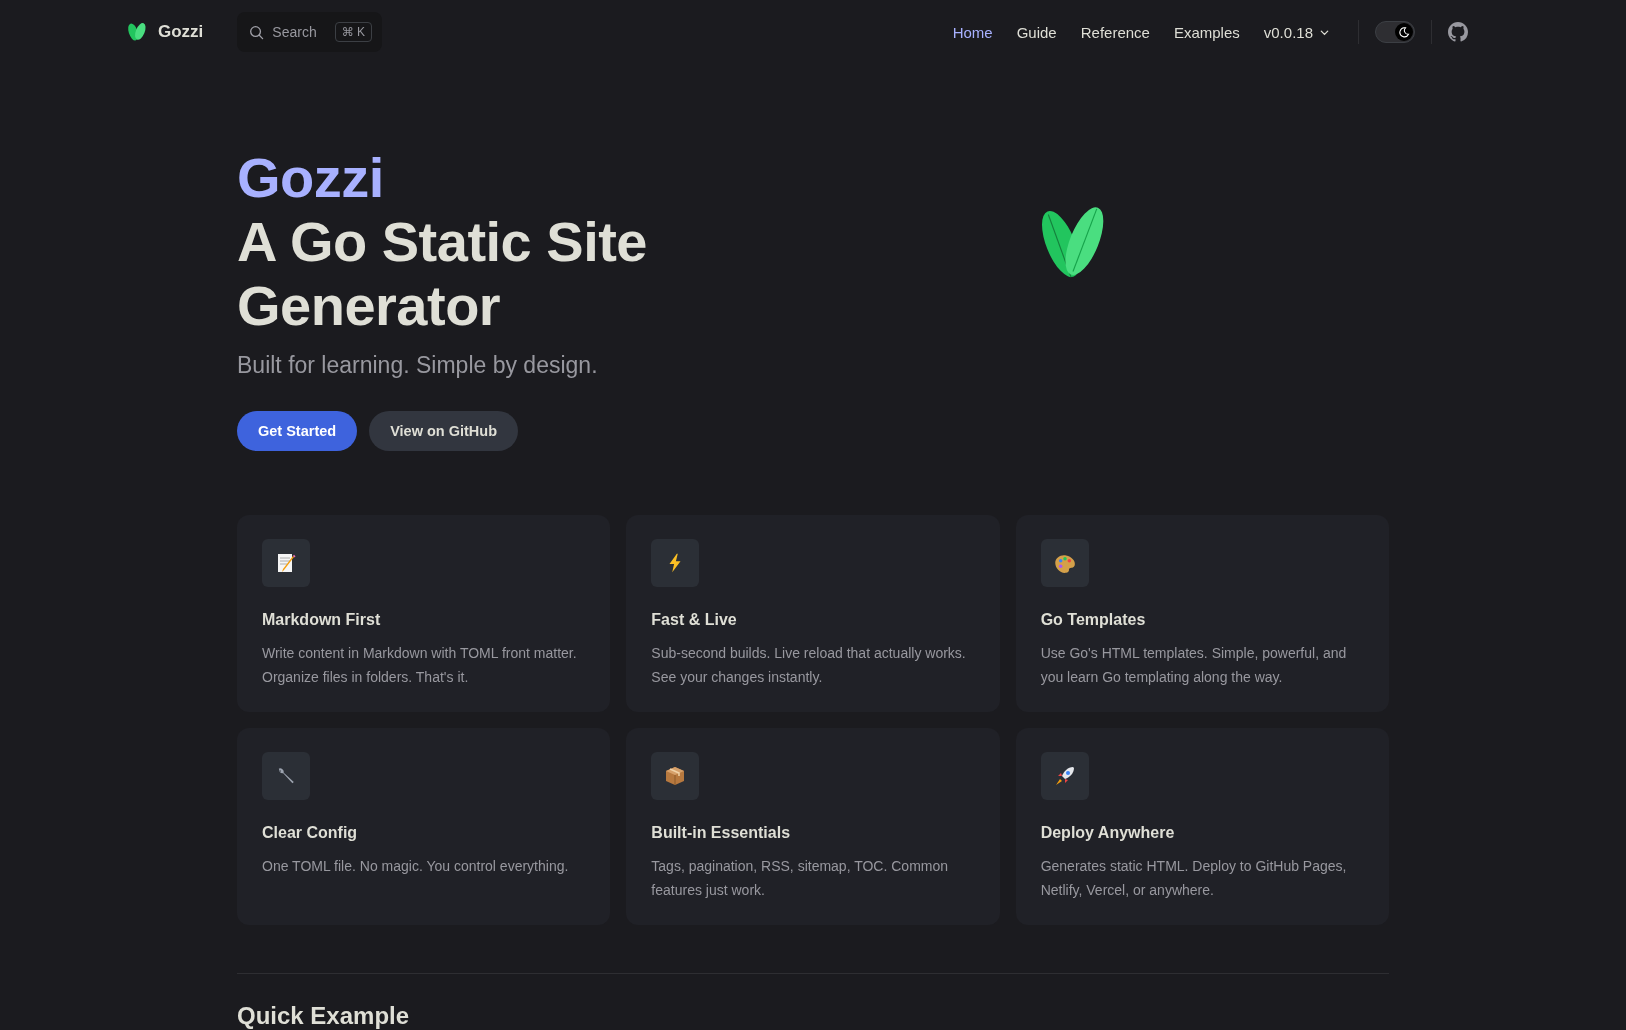  Describe the element at coordinates (1036, 32) in the screenshot. I see `nav-link: Guide` at that location.